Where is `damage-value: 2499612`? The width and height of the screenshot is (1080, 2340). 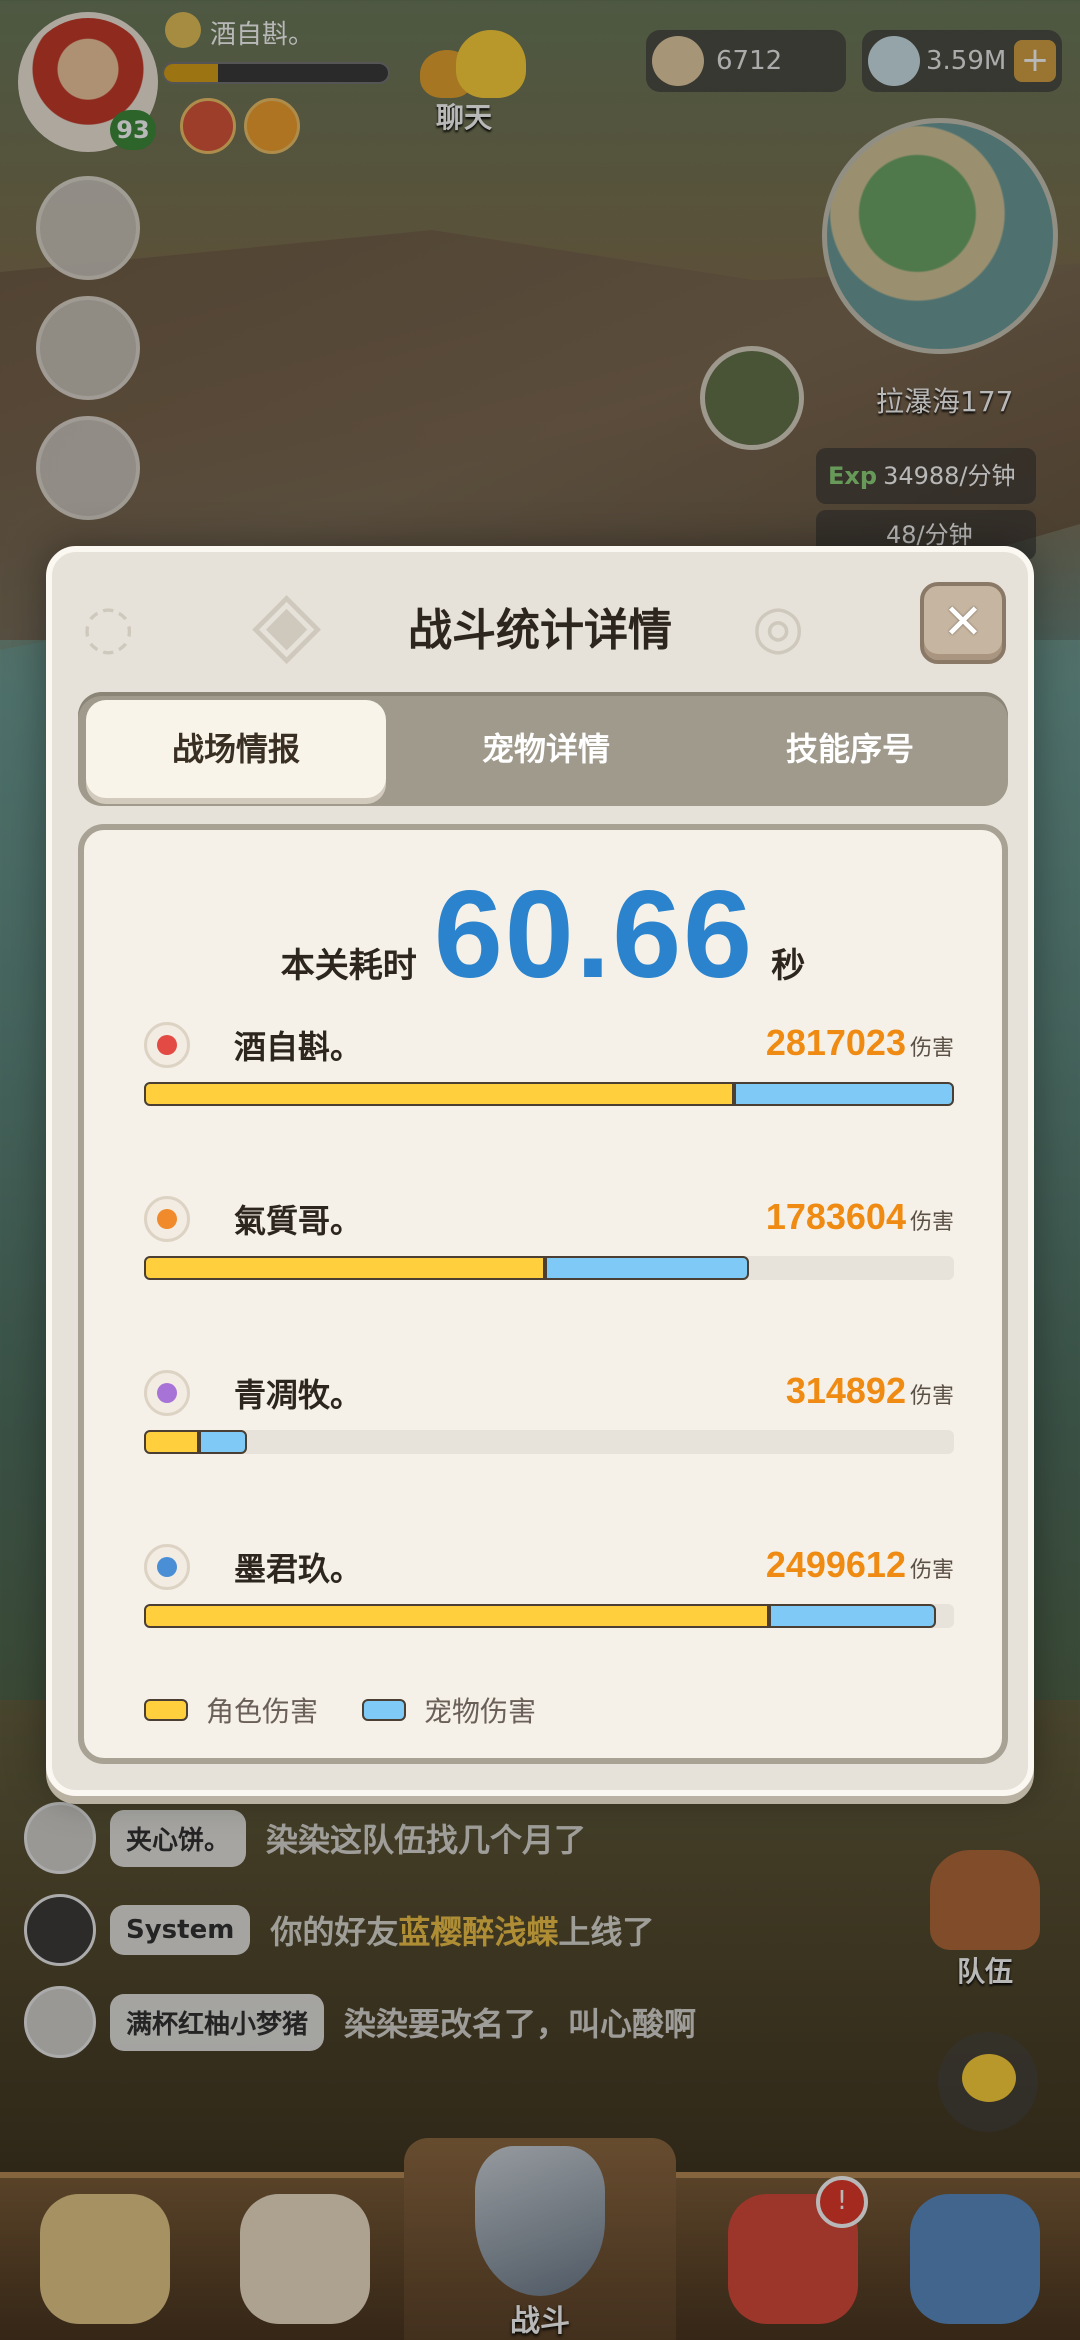 damage-value: 2499612 is located at coordinates (835, 1564).